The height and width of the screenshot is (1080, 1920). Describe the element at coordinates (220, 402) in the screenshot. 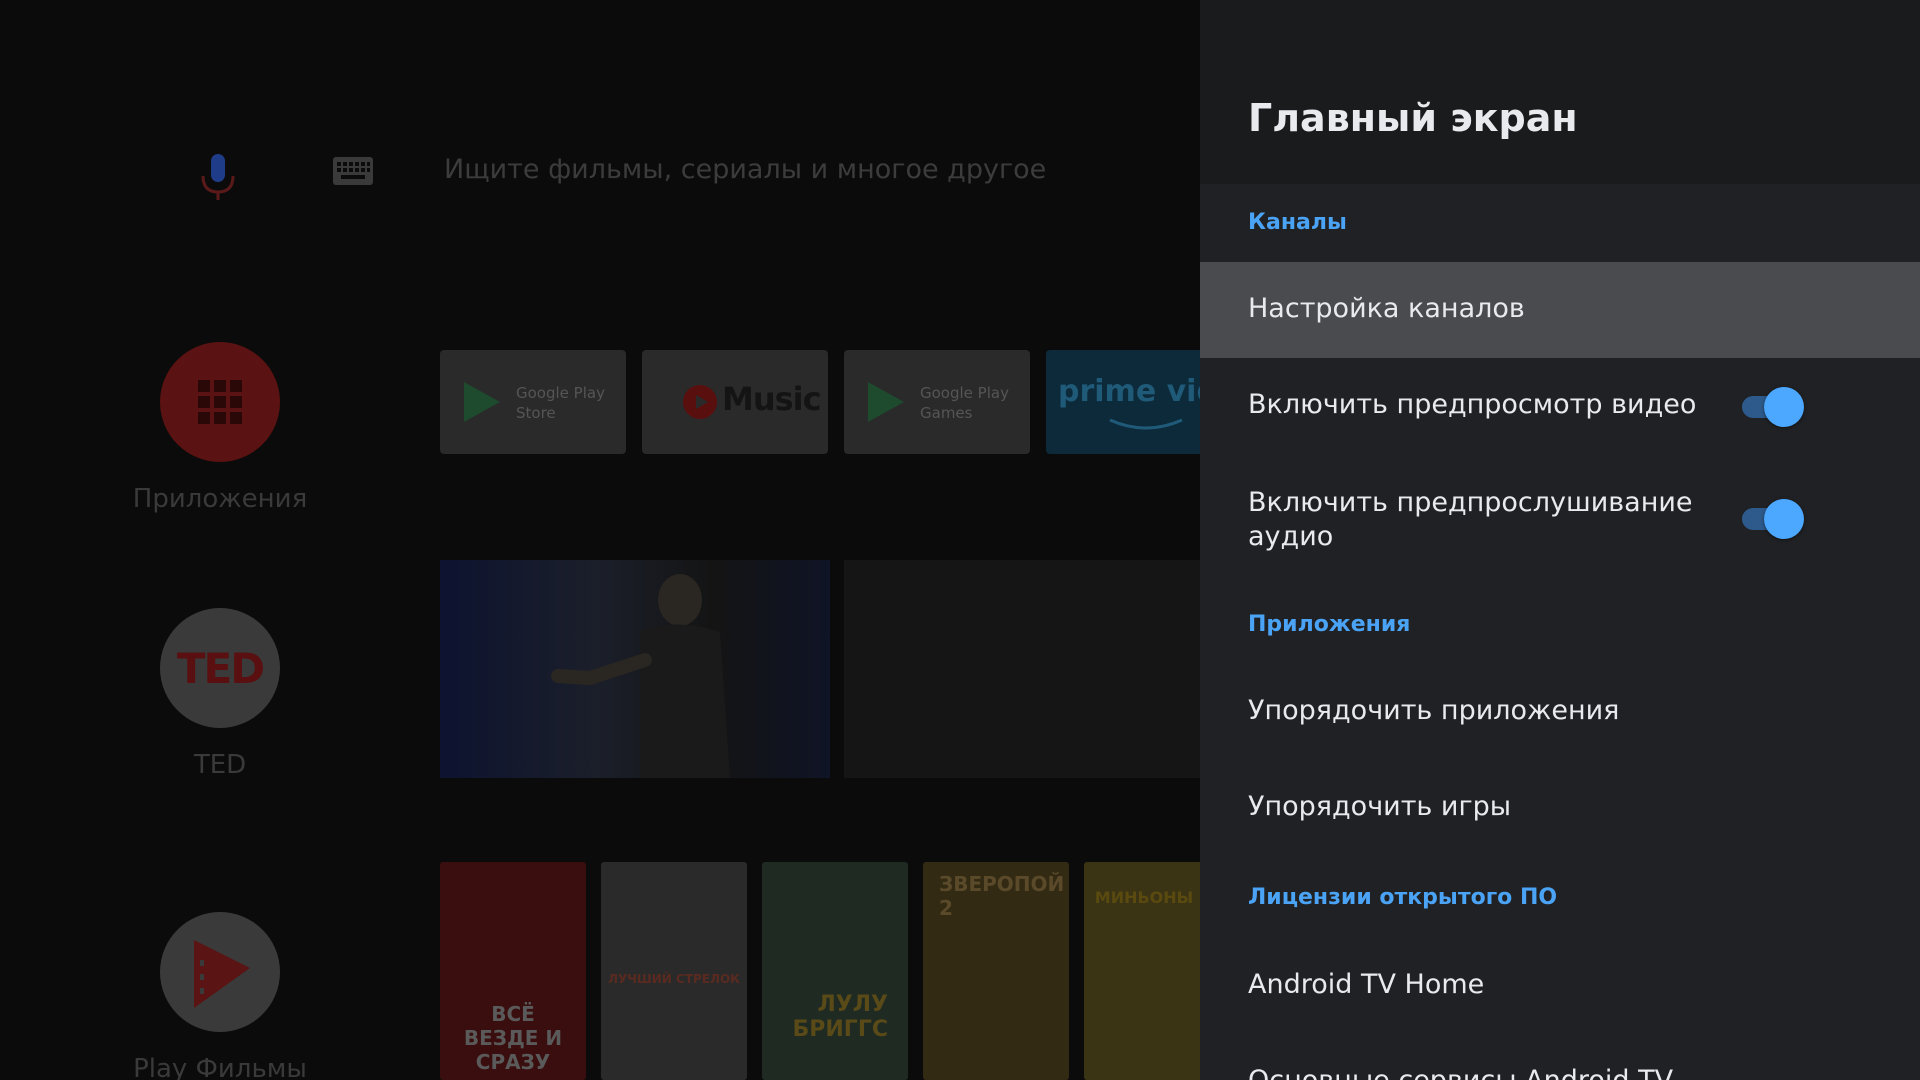

I see `apps-grid-icon` at that location.